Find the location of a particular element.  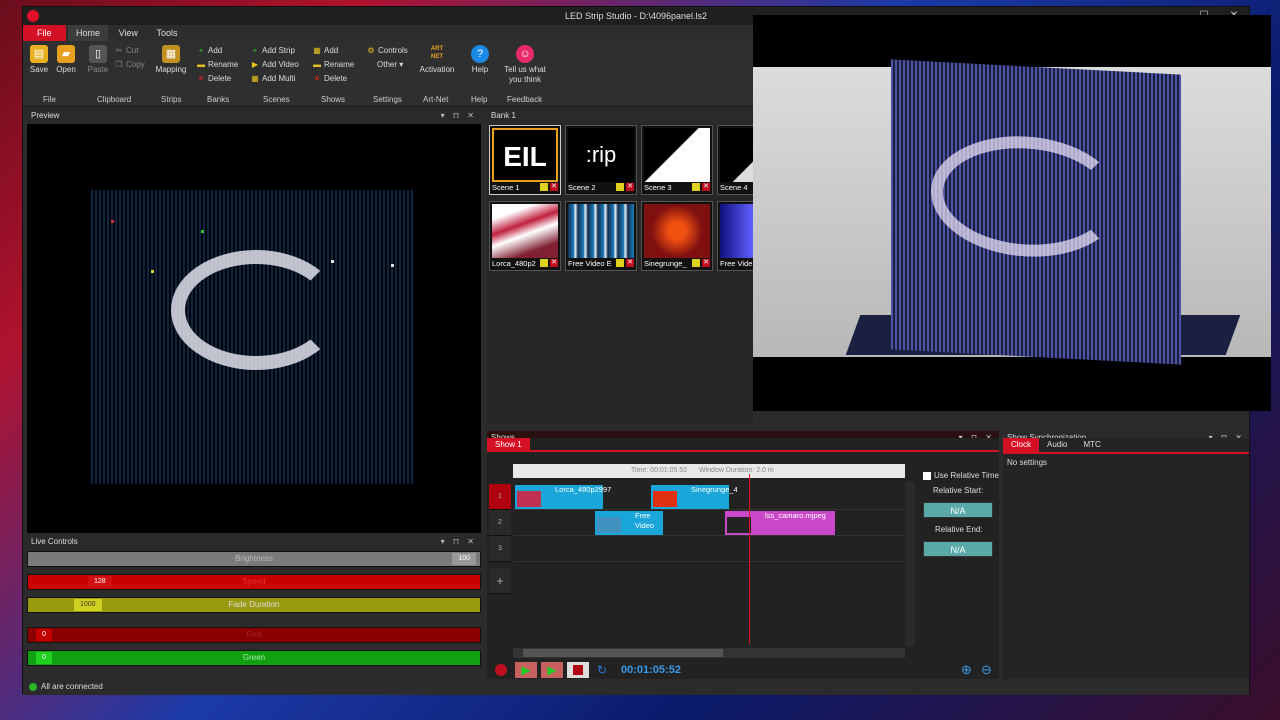

stop-button is located at coordinates (578, 670).